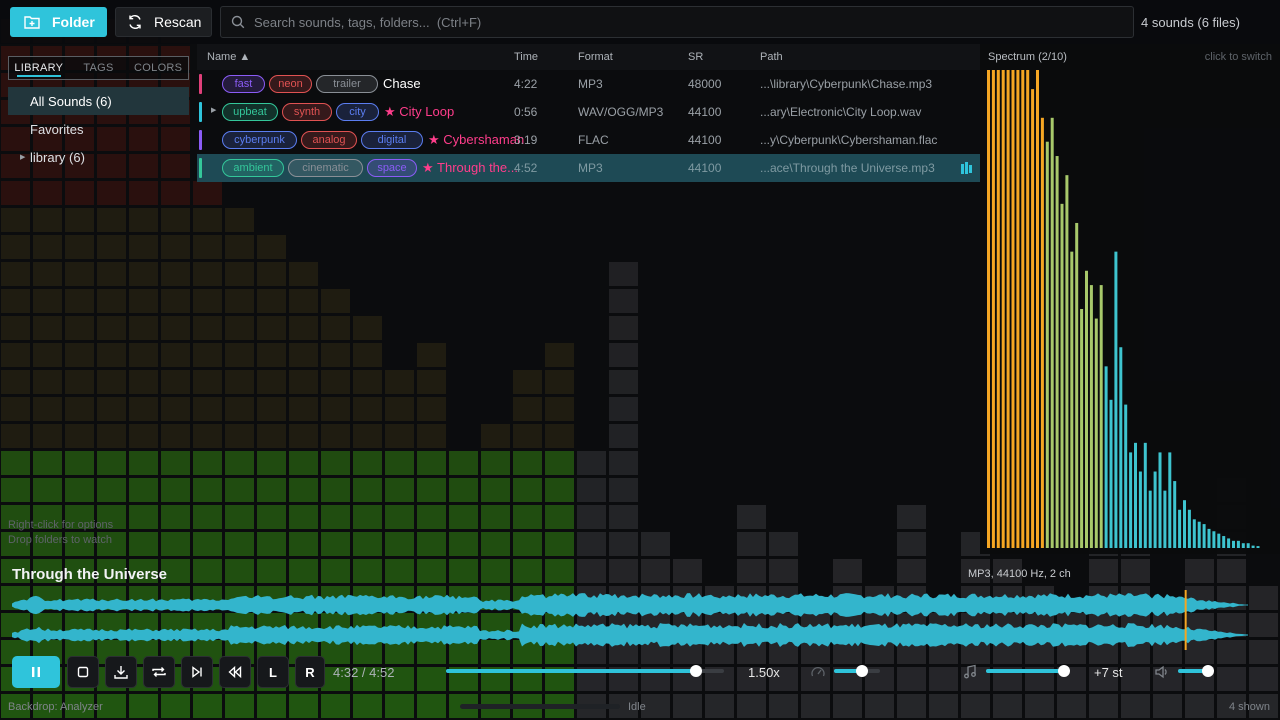 Image resolution: width=1280 pixels, height=720 pixels. I want to click on sidebar-item-all-sounds: All Sounds (6), so click(98, 101).